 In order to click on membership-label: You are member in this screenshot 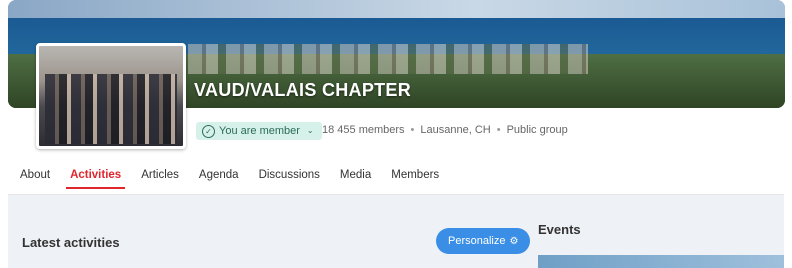, I will do `click(259, 131)`.